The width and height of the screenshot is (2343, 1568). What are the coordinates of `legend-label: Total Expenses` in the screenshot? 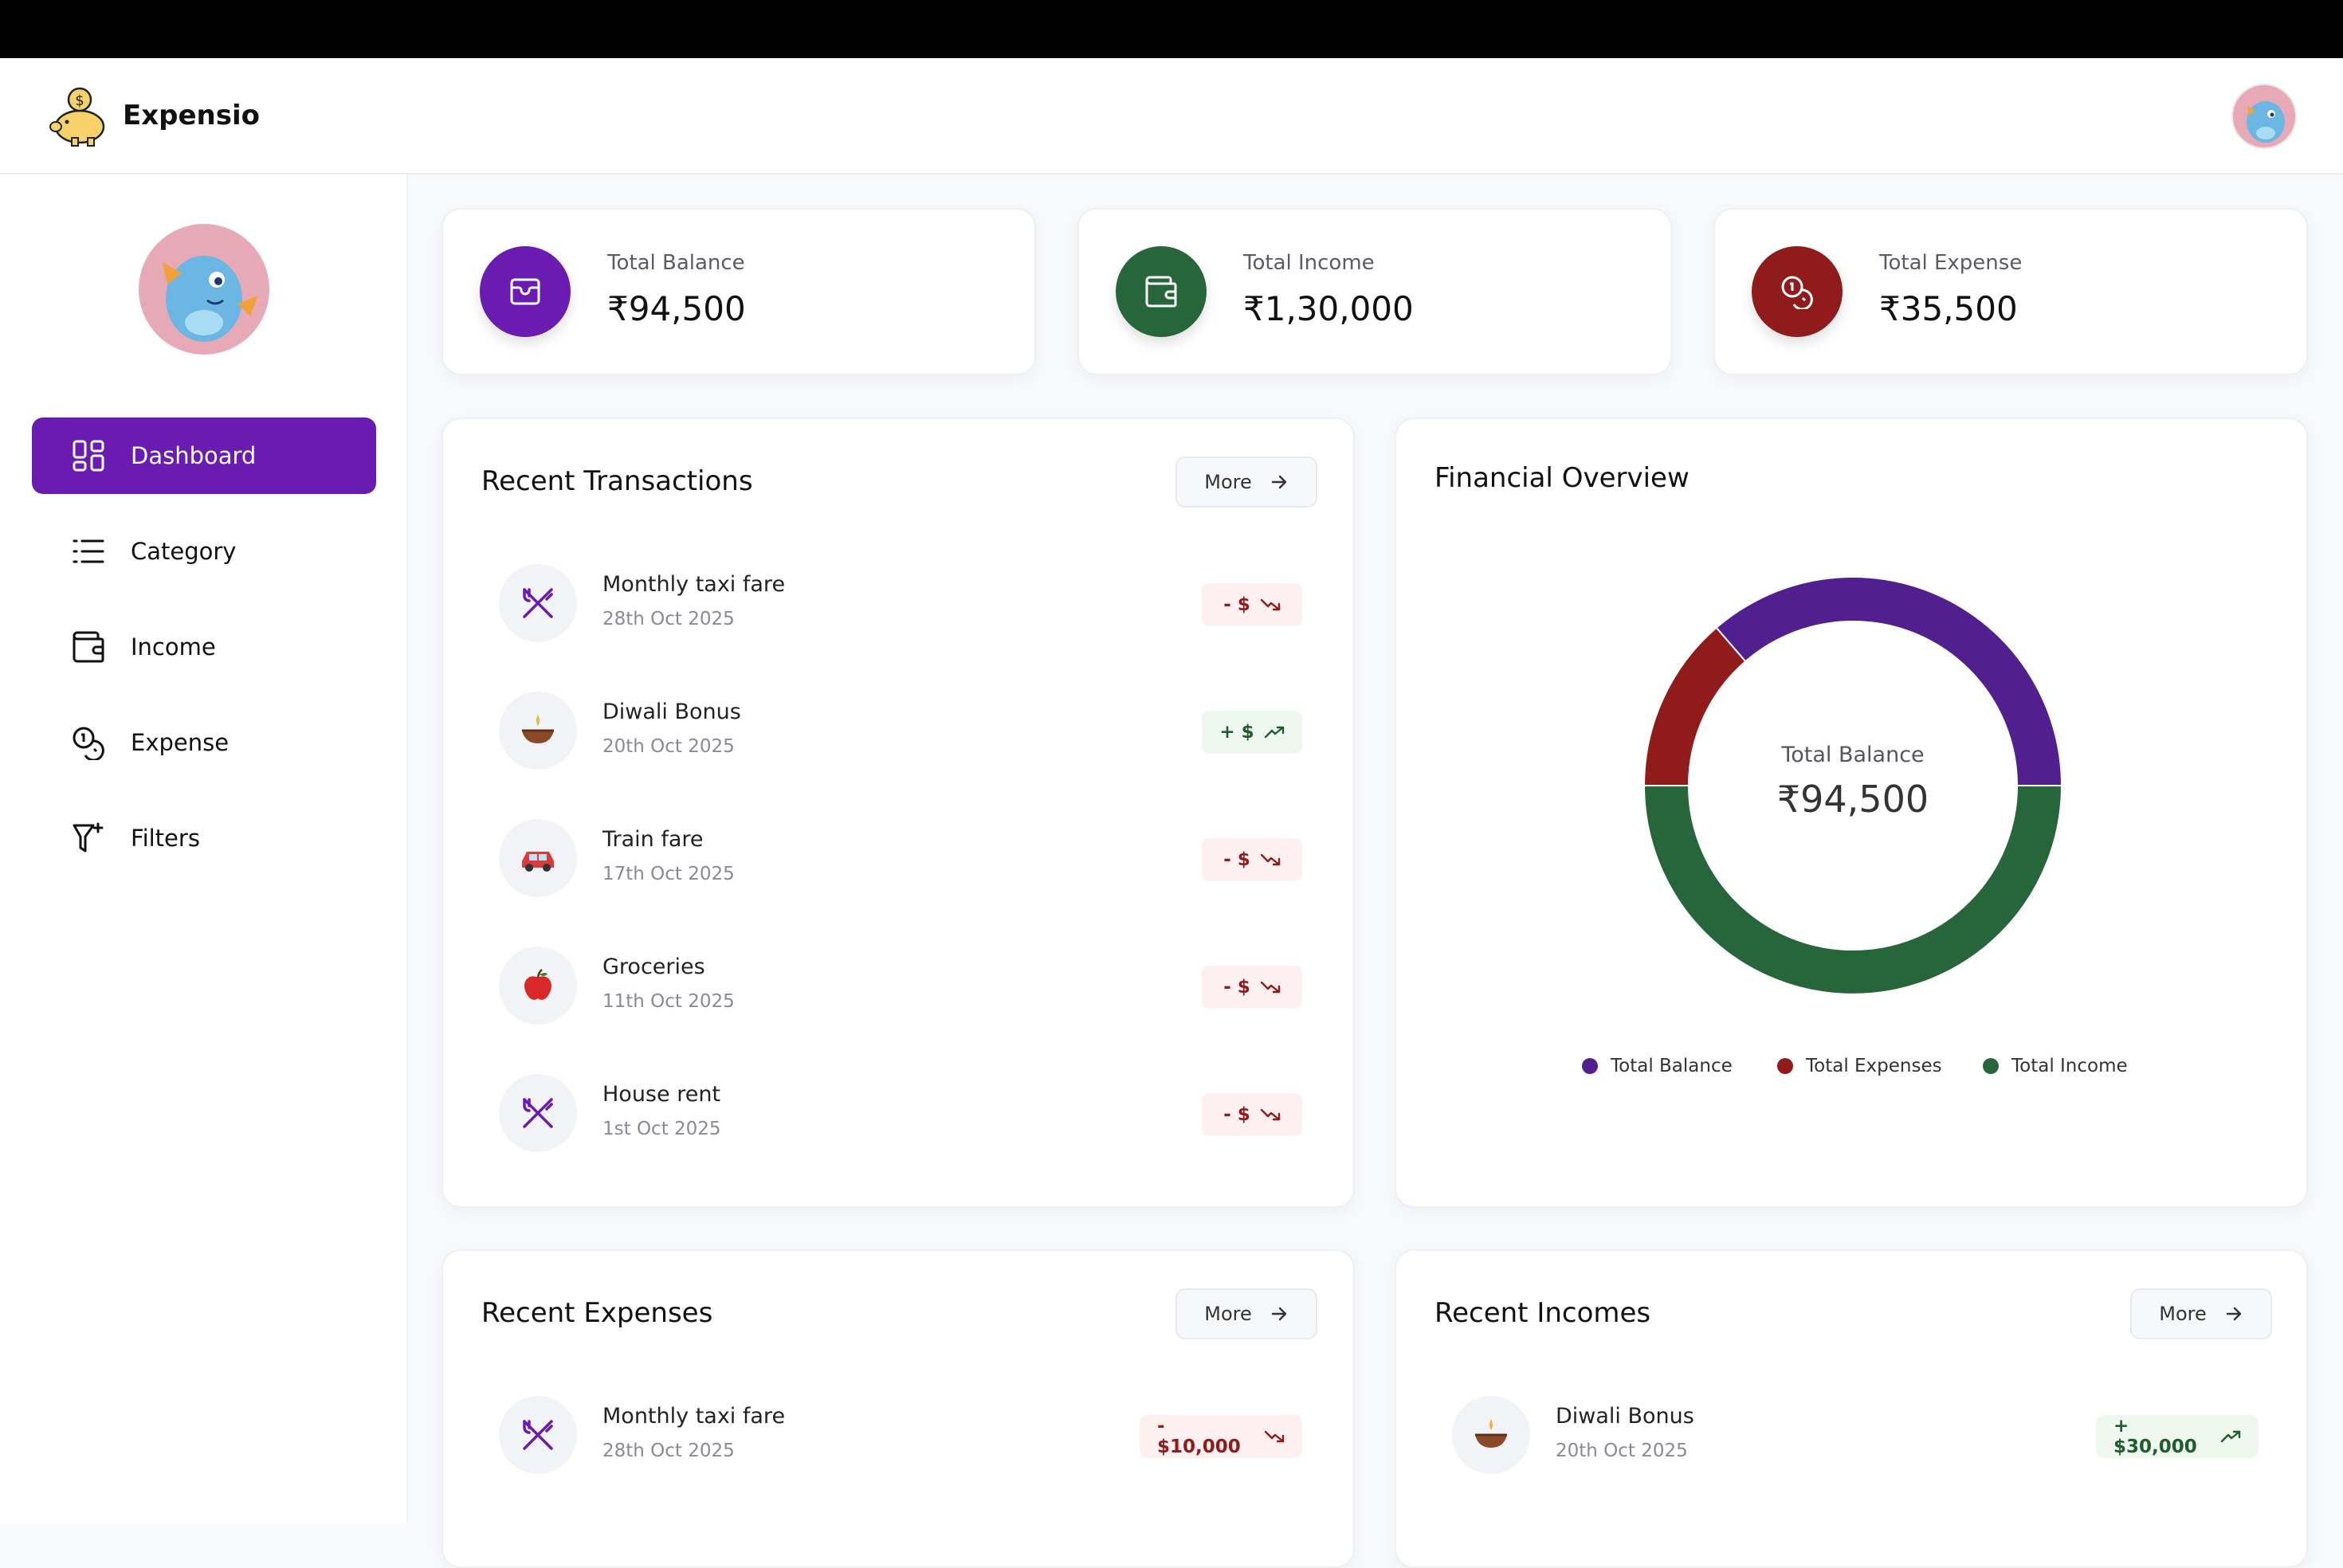 It's located at (1874, 1066).